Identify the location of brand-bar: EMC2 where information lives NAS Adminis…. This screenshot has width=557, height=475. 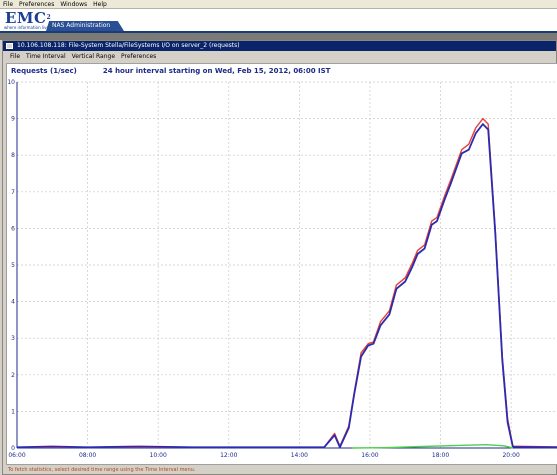
(278, 21).